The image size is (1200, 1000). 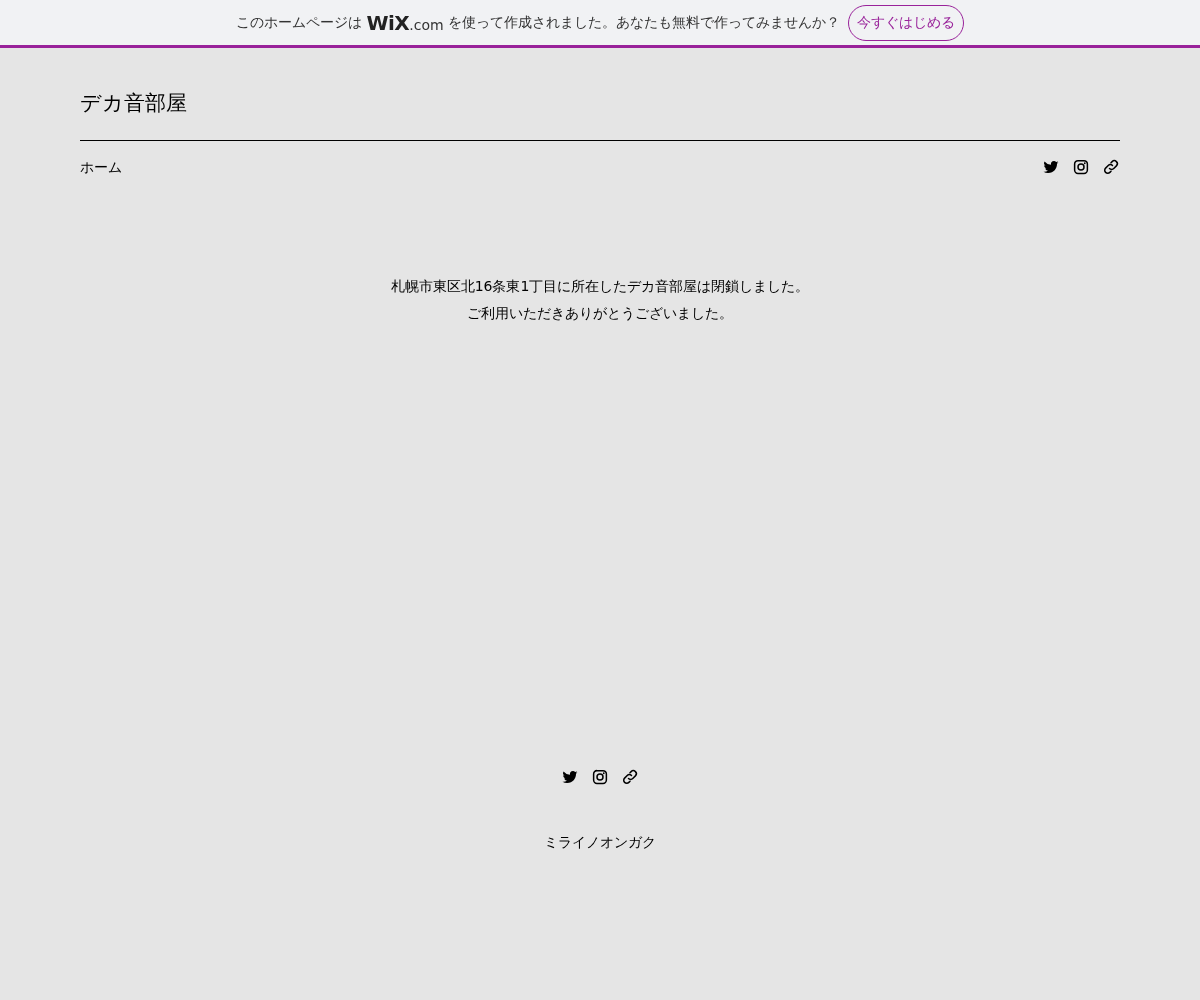 What do you see at coordinates (643, 22) in the screenshot?
I see `banner-text: を使って作成されました。あなたも無料で作ってみませんか？` at bounding box center [643, 22].